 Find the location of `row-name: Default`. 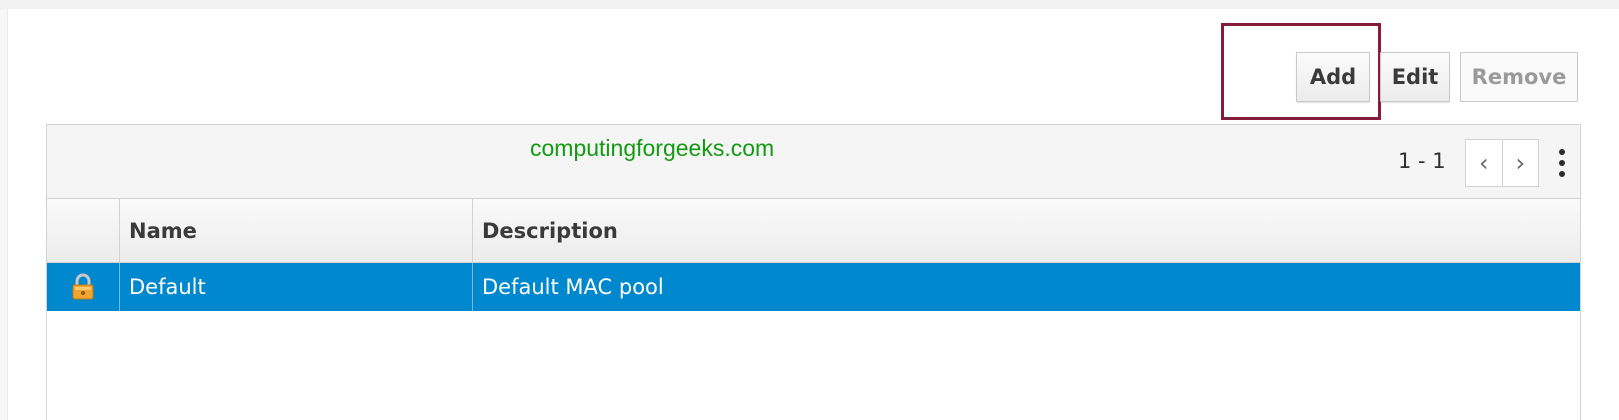

row-name: Default is located at coordinates (295, 287).